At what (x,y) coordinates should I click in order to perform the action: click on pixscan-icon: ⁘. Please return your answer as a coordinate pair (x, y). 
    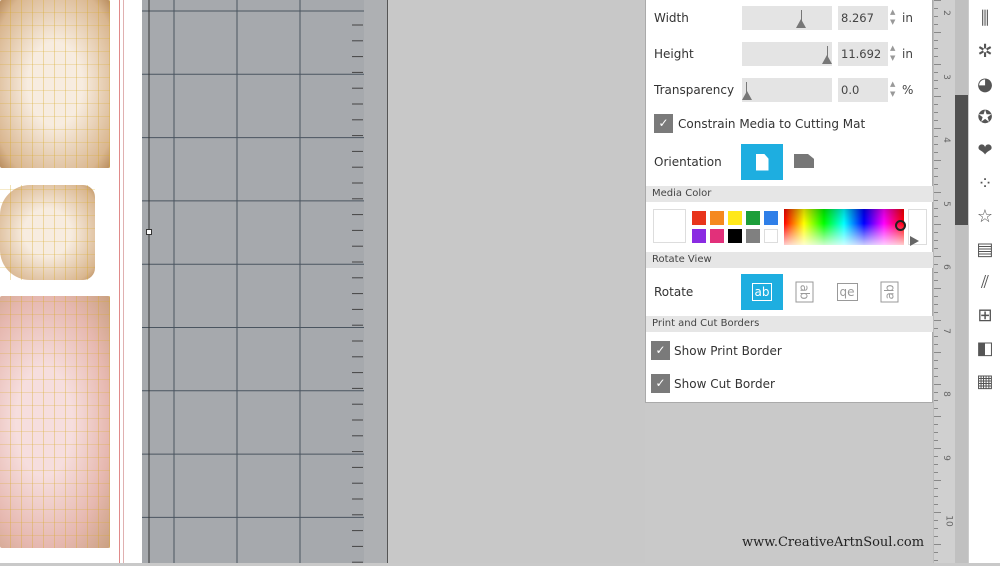
    Looking at the image, I should click on (985, 184).